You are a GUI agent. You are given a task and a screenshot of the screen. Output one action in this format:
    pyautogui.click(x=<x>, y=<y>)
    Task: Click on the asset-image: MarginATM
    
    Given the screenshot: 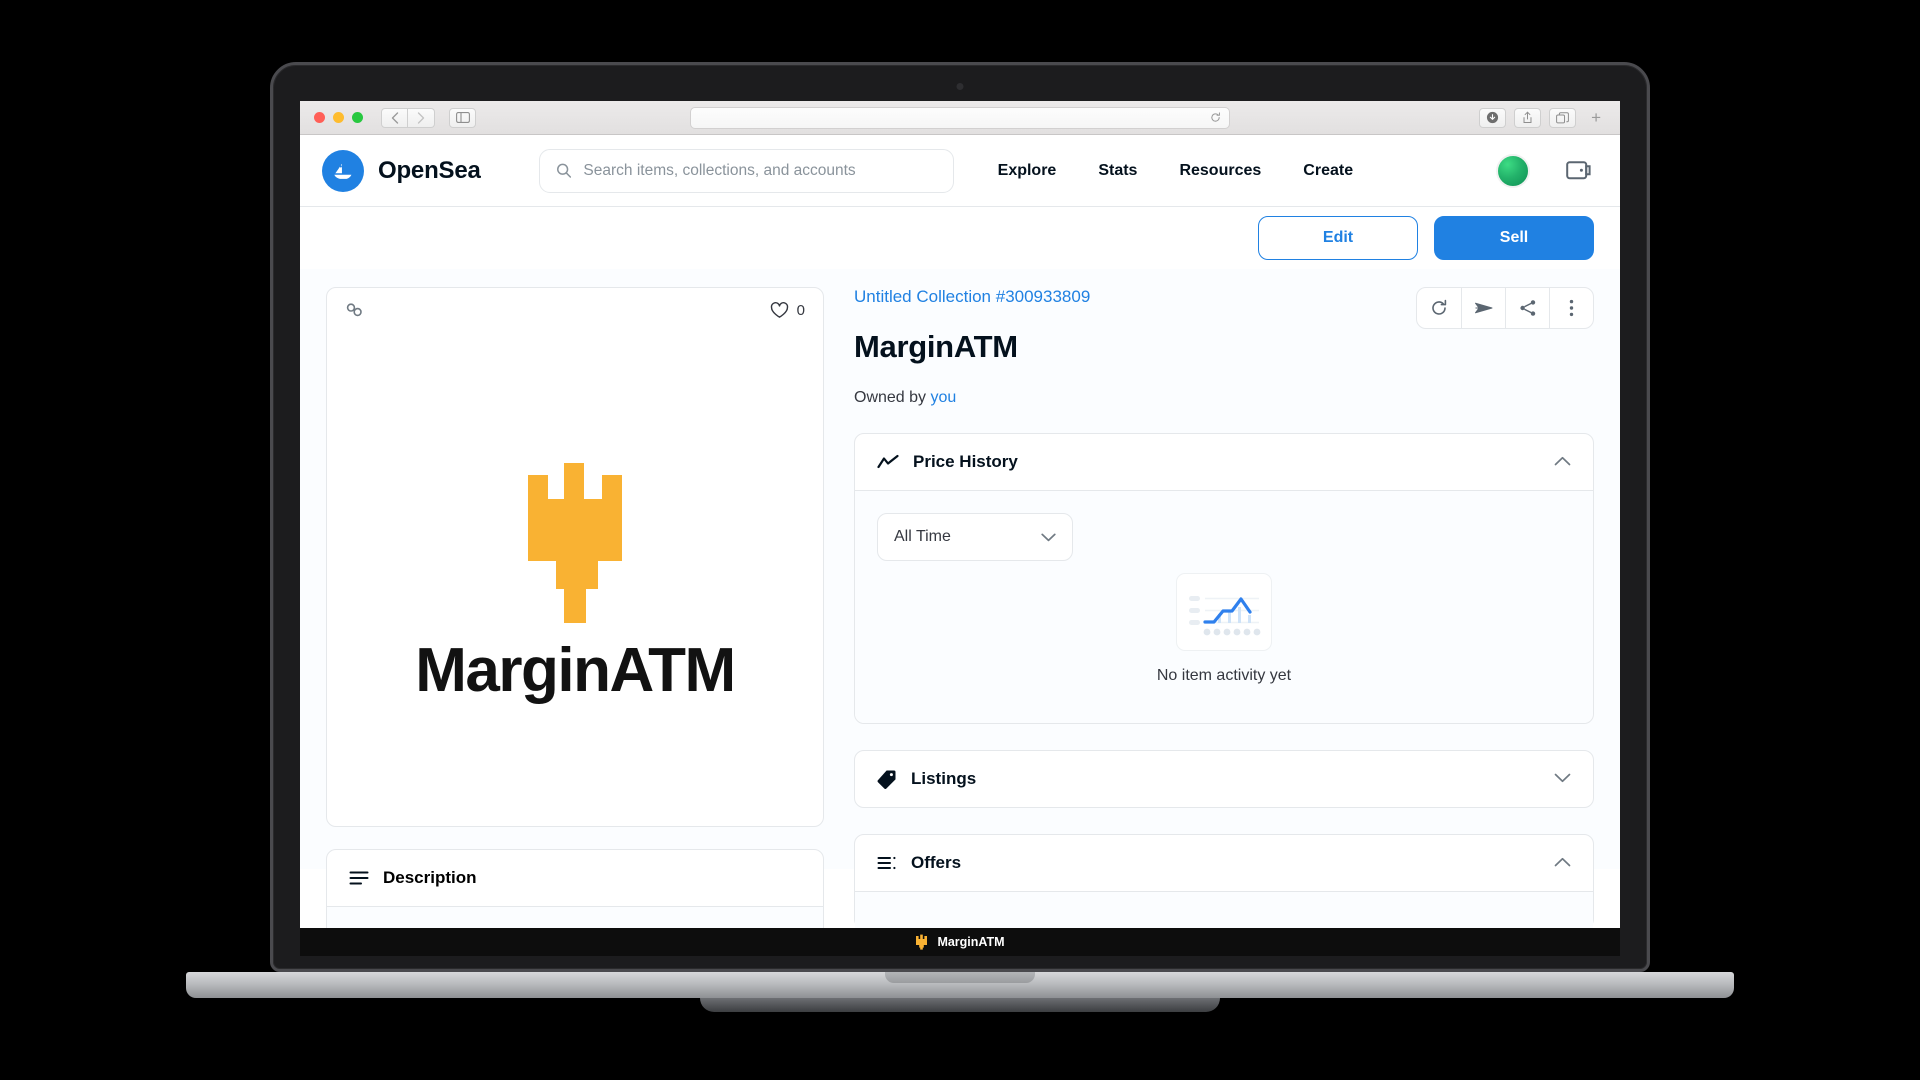 What is the action you would take?
    pyautogui.click(x=575, y=579)
    